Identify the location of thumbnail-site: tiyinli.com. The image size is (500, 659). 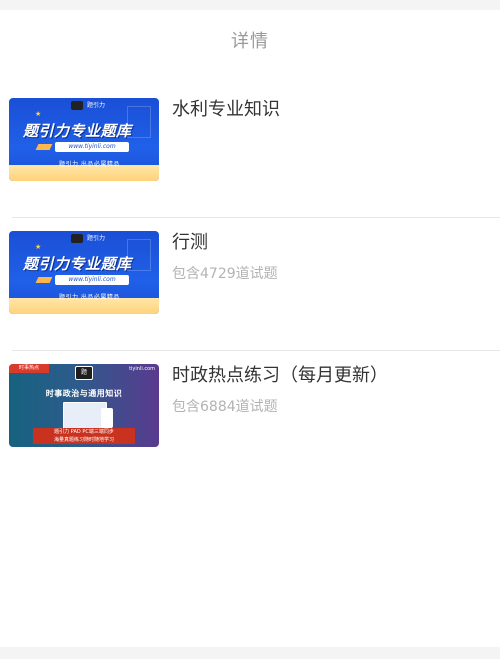
(142, 369).